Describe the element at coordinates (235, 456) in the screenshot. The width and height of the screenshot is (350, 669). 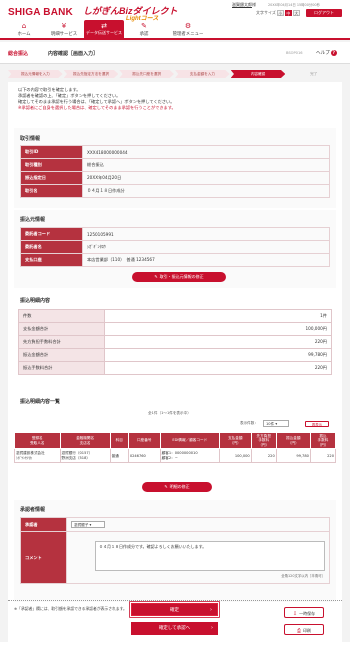
I see `pay-amount: 100,000` at that location.